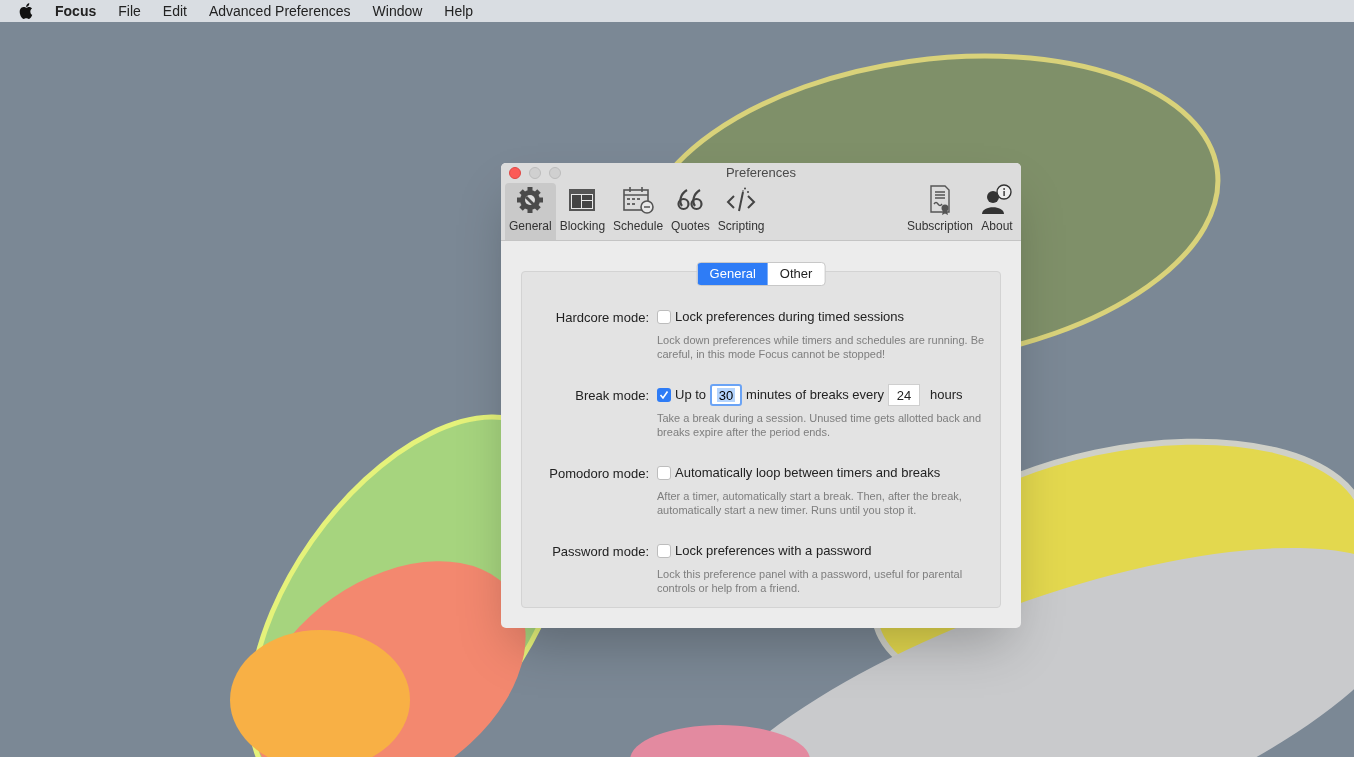  What do you see at coordinates (599, 474) in the screenshot?
I see `setting-label: Pomodoro mode:` at bounding box center [599, 474].